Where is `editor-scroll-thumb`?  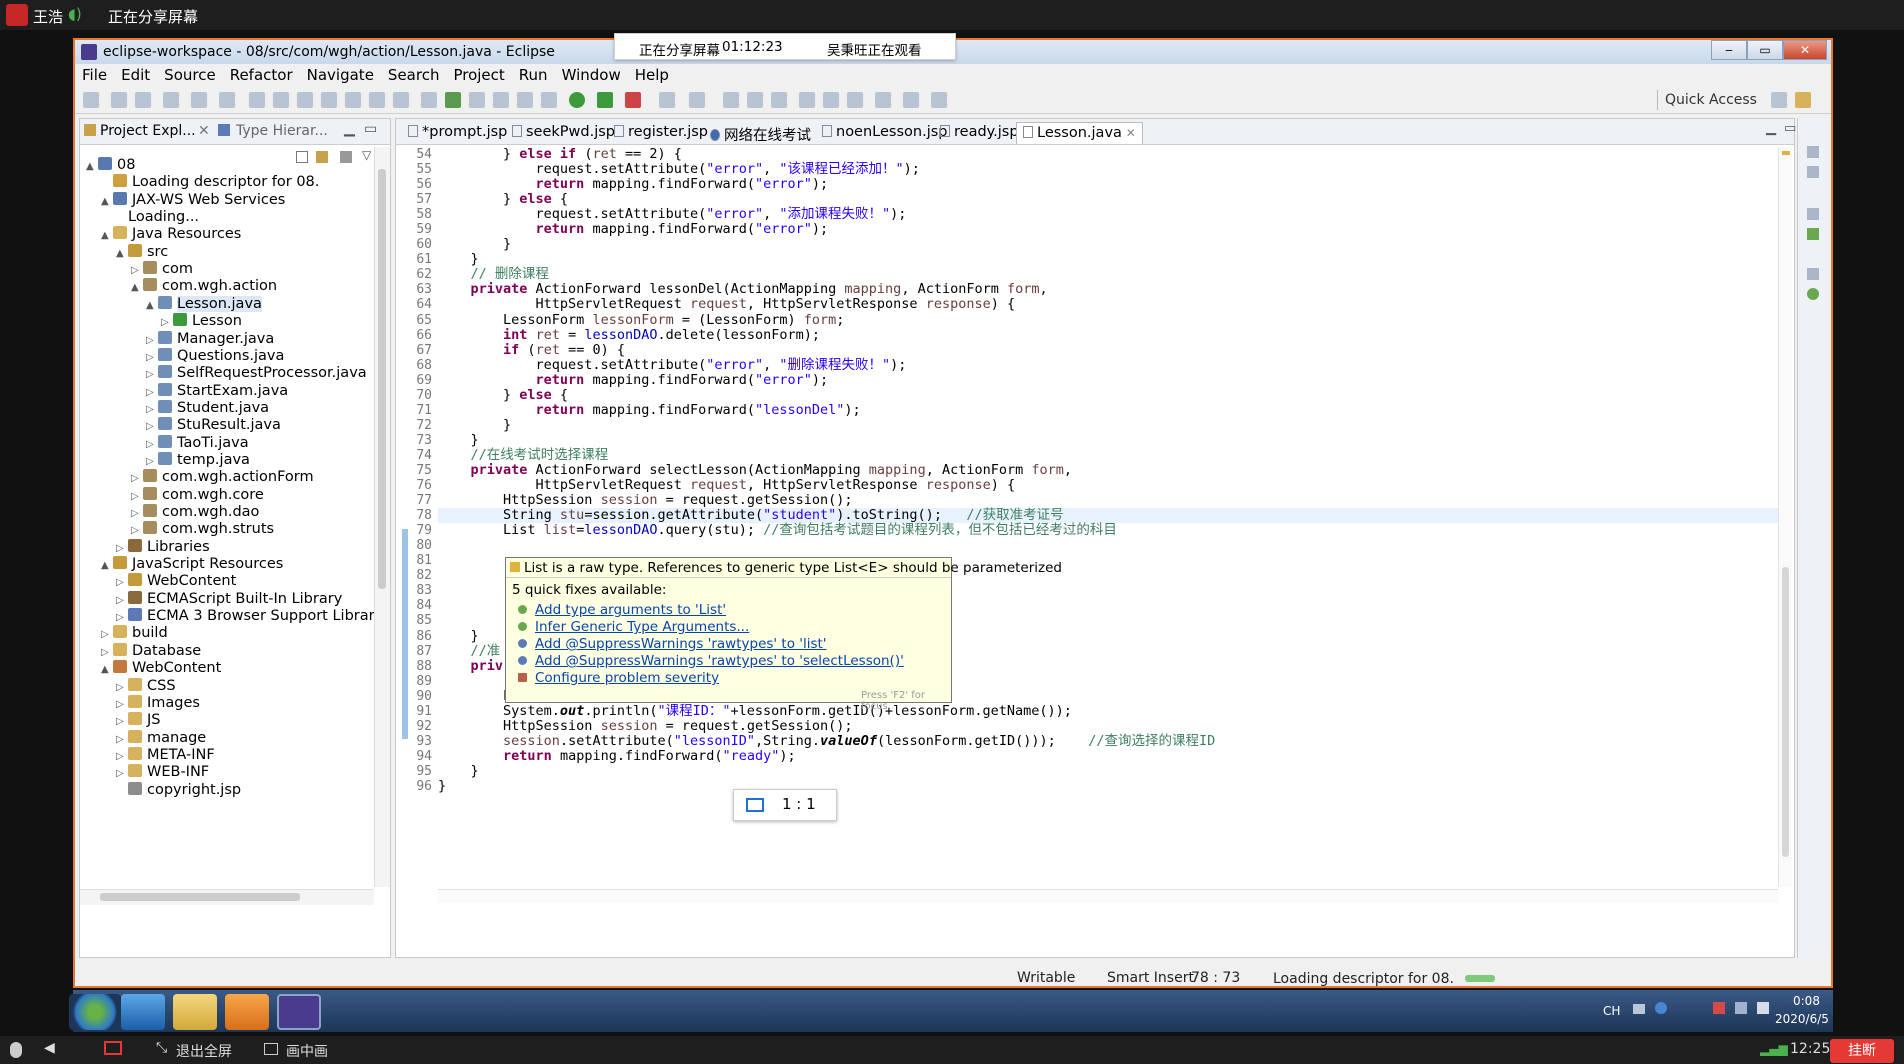 editor-scroll-thumb is located at coordinates (1785, 712).